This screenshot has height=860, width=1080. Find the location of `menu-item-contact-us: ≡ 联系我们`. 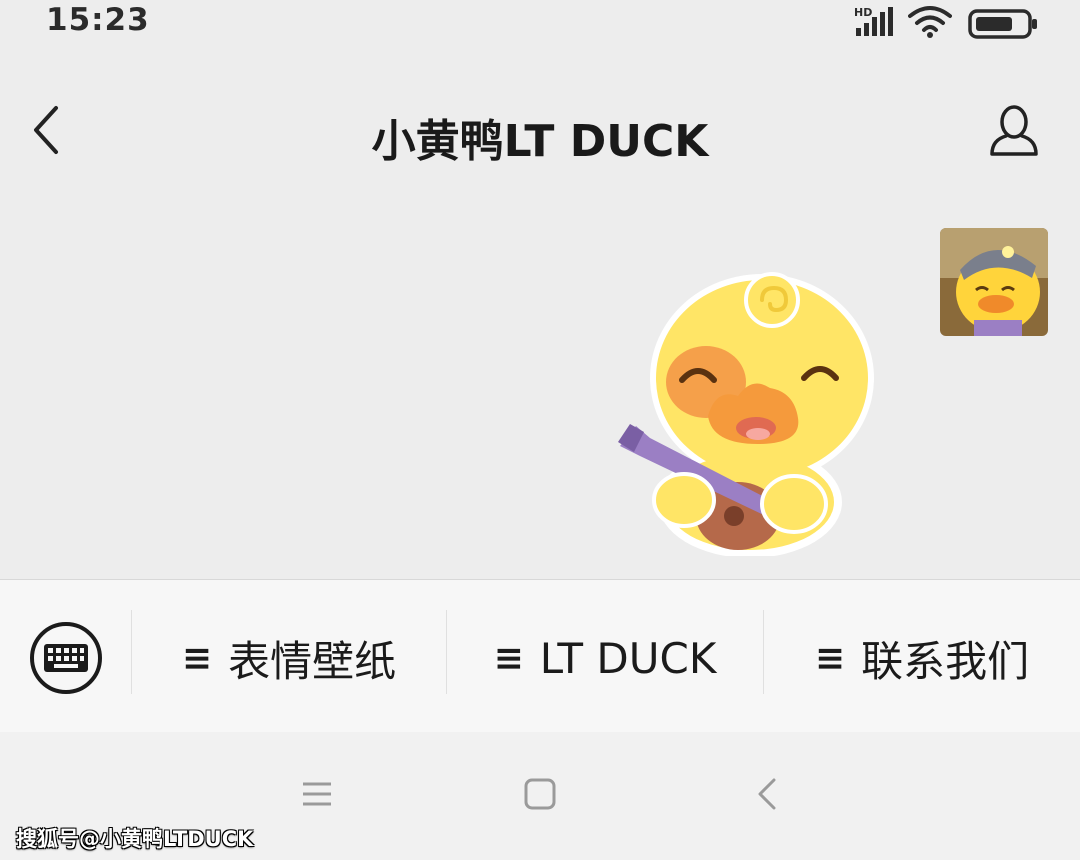

menu-item-contact-us: ≡ 联系我们 is located at coordinates (922, 658).